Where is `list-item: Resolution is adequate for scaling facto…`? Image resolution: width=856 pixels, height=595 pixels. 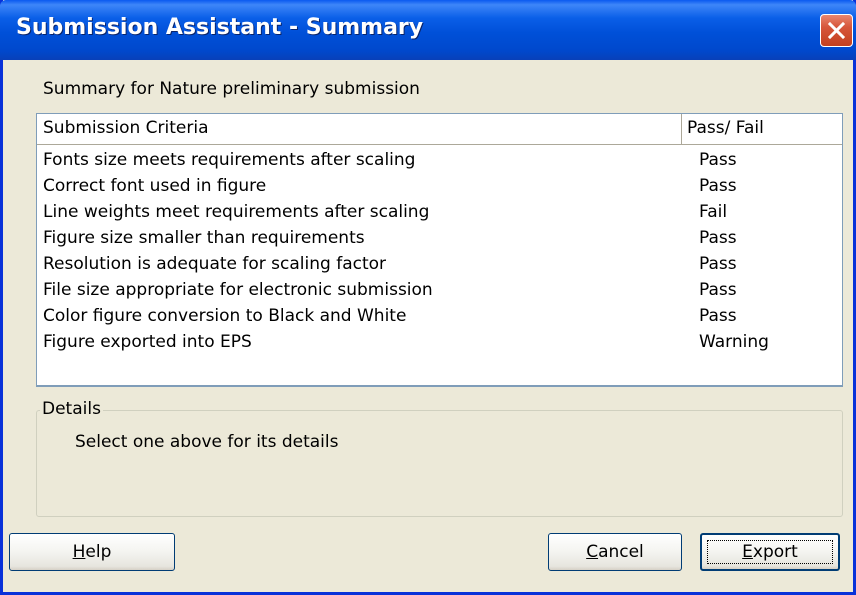 list-item: Resolution is adequate for scaling facto… is located at coordinates (439, 264).